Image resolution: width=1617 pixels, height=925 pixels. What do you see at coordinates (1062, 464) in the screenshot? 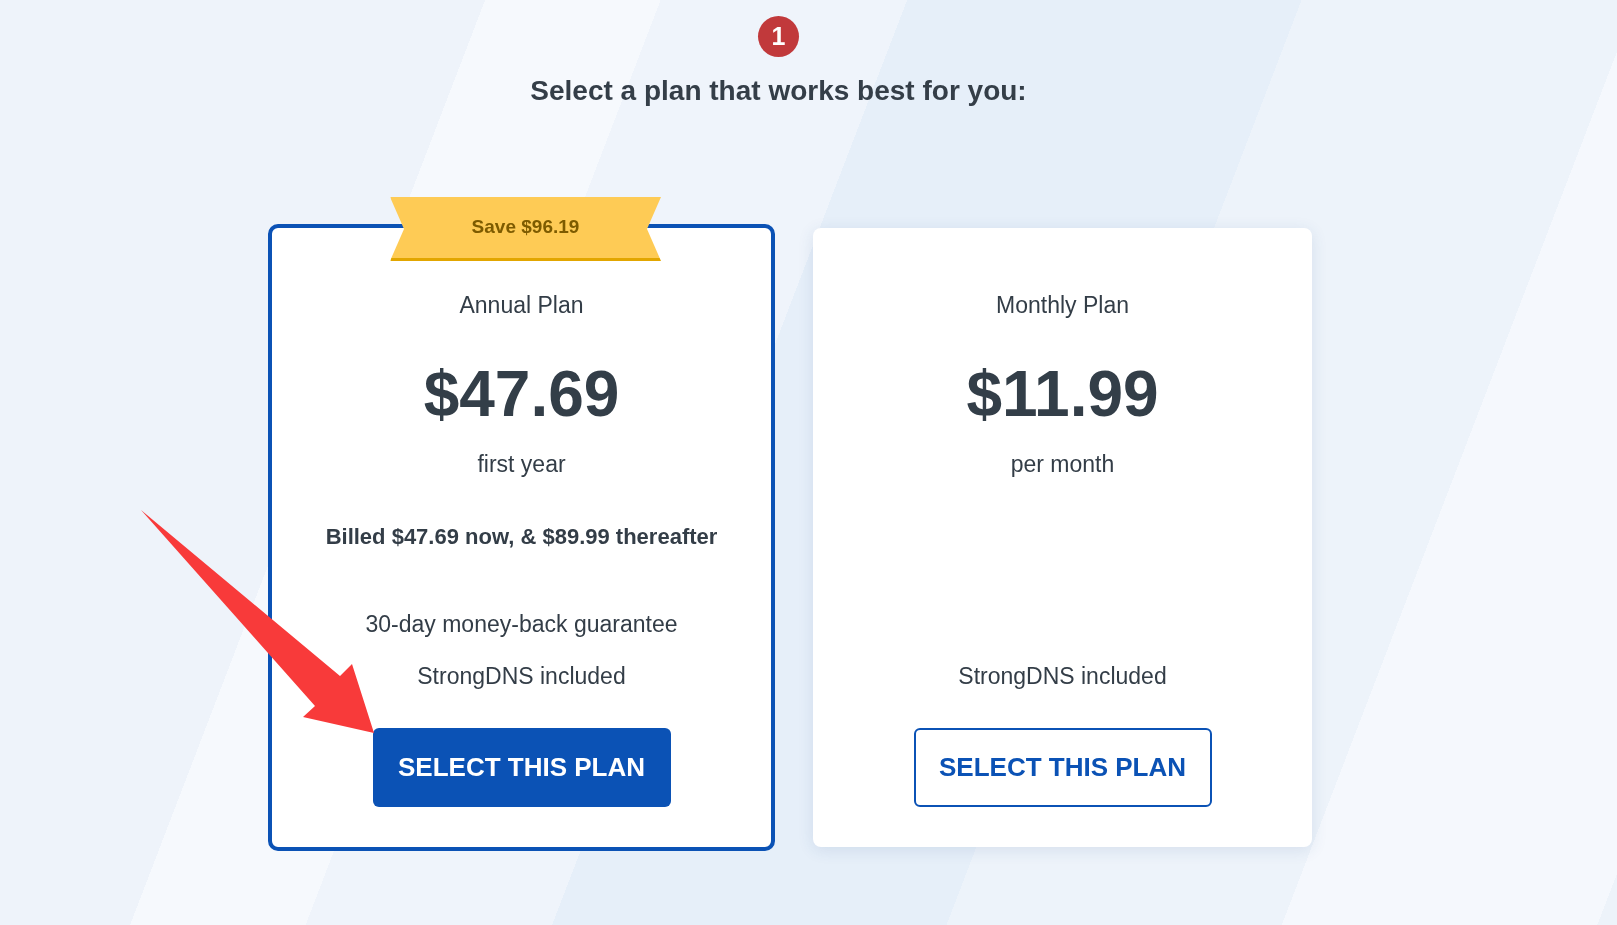
I see `plan-period: per month` at bounding box center [1062, 464].